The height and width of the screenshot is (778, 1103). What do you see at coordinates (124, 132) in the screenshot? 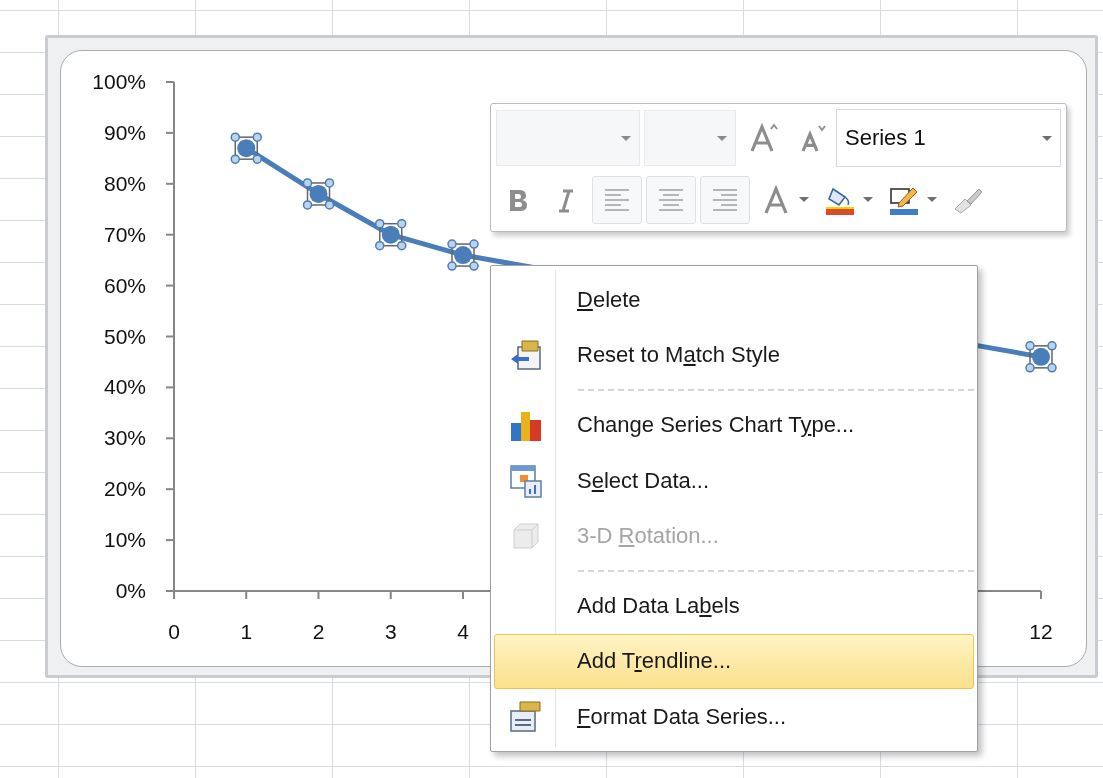
I see `y-axis-label: 90%` at bounding box center [124, 132].